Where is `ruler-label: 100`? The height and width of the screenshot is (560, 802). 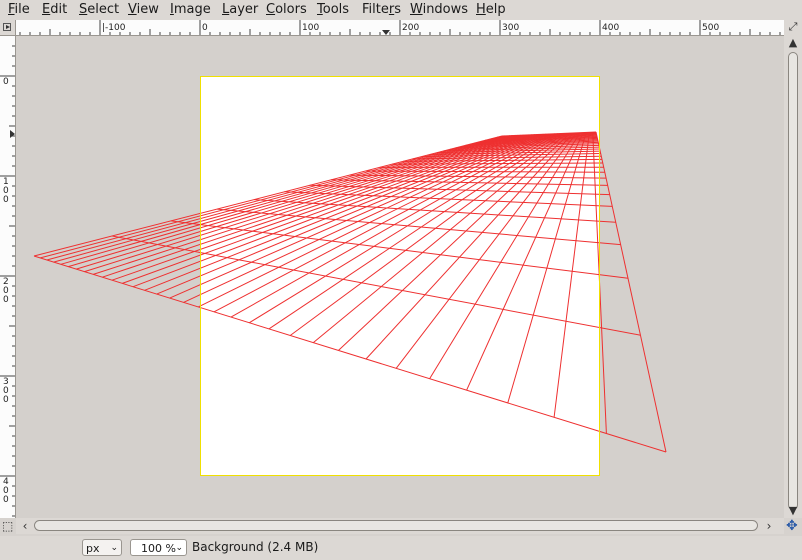 ruler-label: 100 is located at coordinates (310, 28).